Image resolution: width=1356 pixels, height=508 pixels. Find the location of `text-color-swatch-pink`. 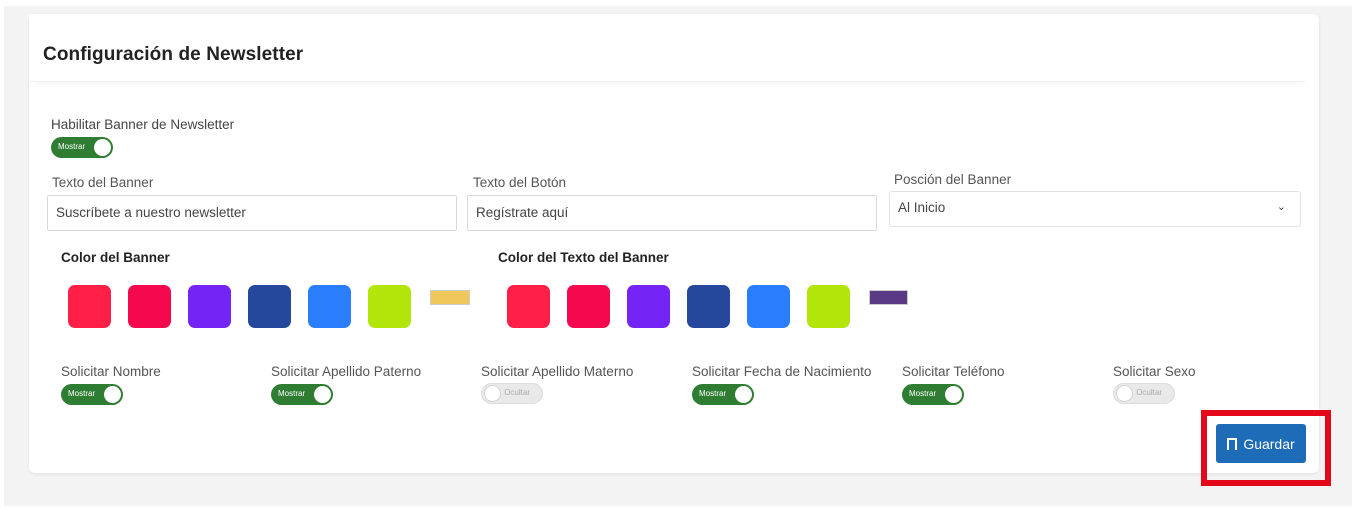

text-color-swatch-pink is located at coordinates (588, 306).